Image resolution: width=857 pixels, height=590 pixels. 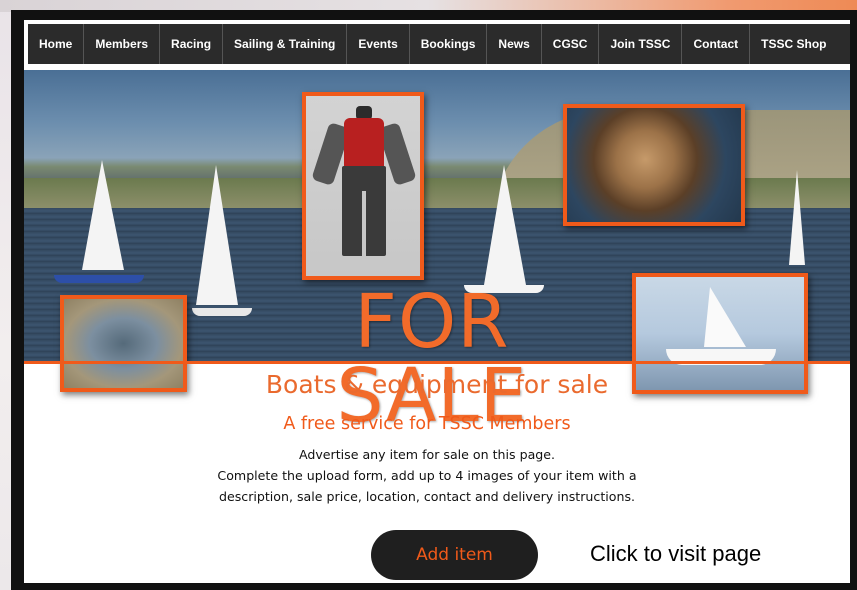 I want to click on banner-divider, so click(x=437, y=362).